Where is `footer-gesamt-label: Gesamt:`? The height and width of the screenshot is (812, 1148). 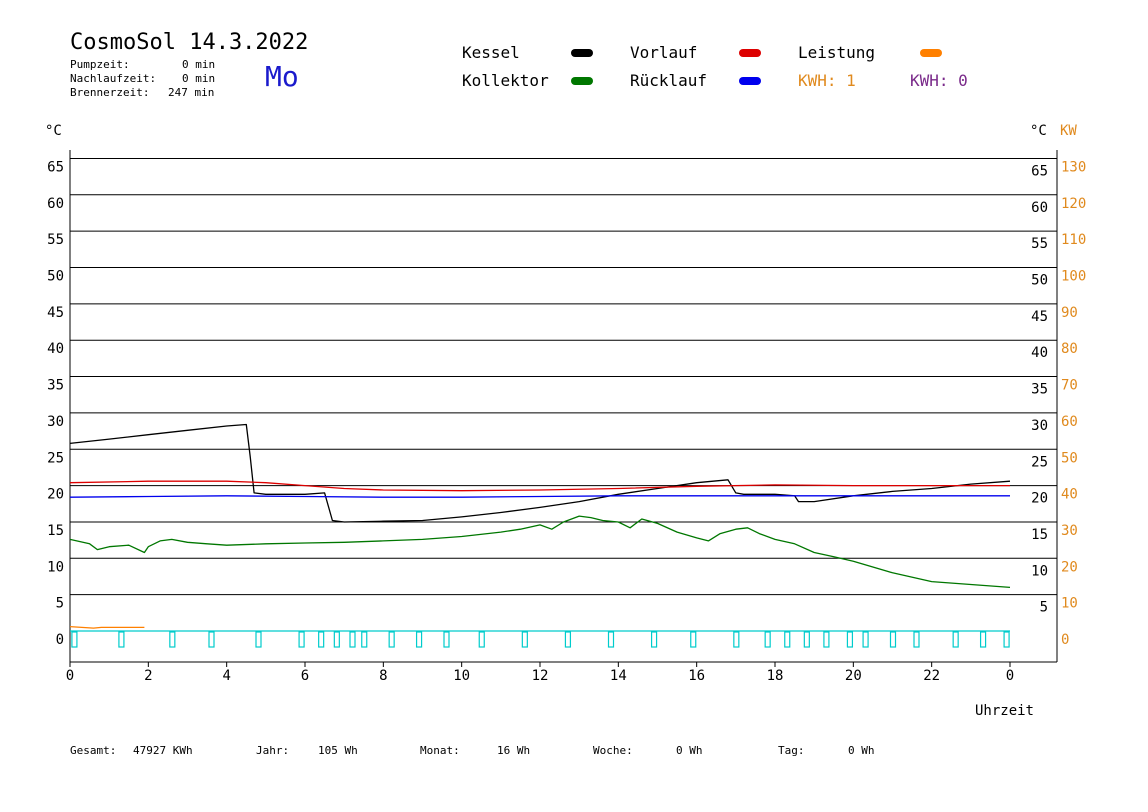
footer-gesamt-label: Gesamt: is located at coordinates (93, 750).